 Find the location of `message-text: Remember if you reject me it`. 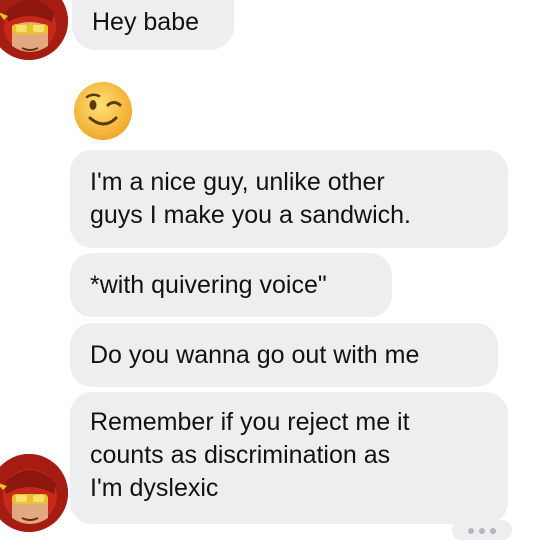

message-text: Remember if you reject me it is located at coordinates (250, 422).